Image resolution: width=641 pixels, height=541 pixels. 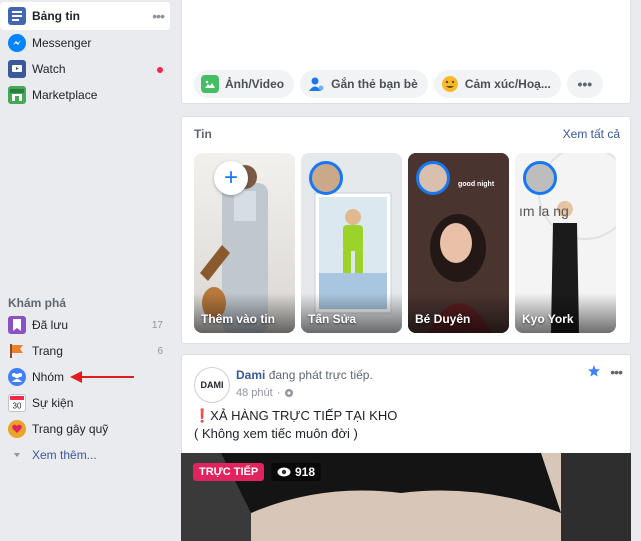 What do you see at coordinates (450, 84) in the screenshot?
I see `feeling-emoji-icon` at bounding box center [450, 84].